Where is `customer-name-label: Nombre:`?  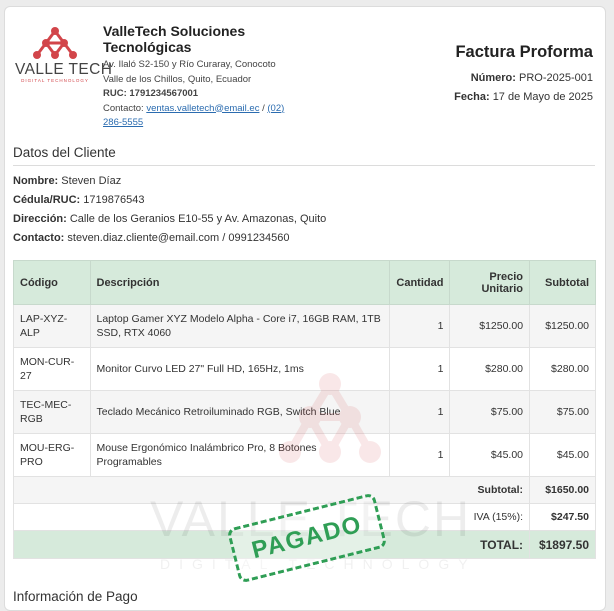 customer-name-label: Nombre: is located at coordinates (36, 181).